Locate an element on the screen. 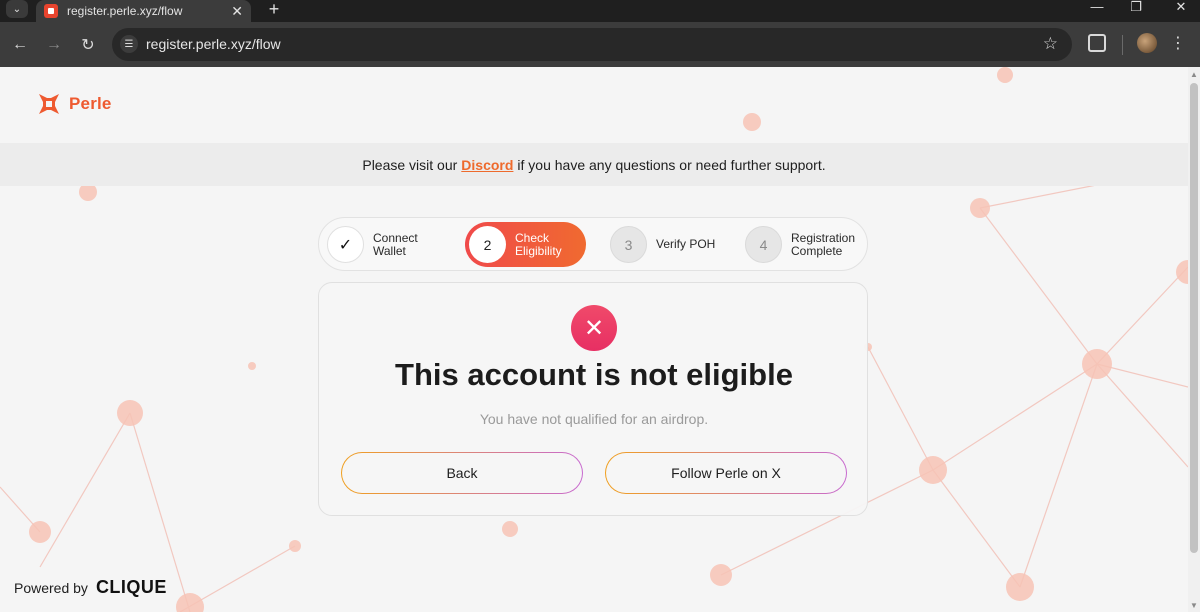 This screenshot has width=1200, height=612. step-number: 2 is located at coordinates (487, 244).